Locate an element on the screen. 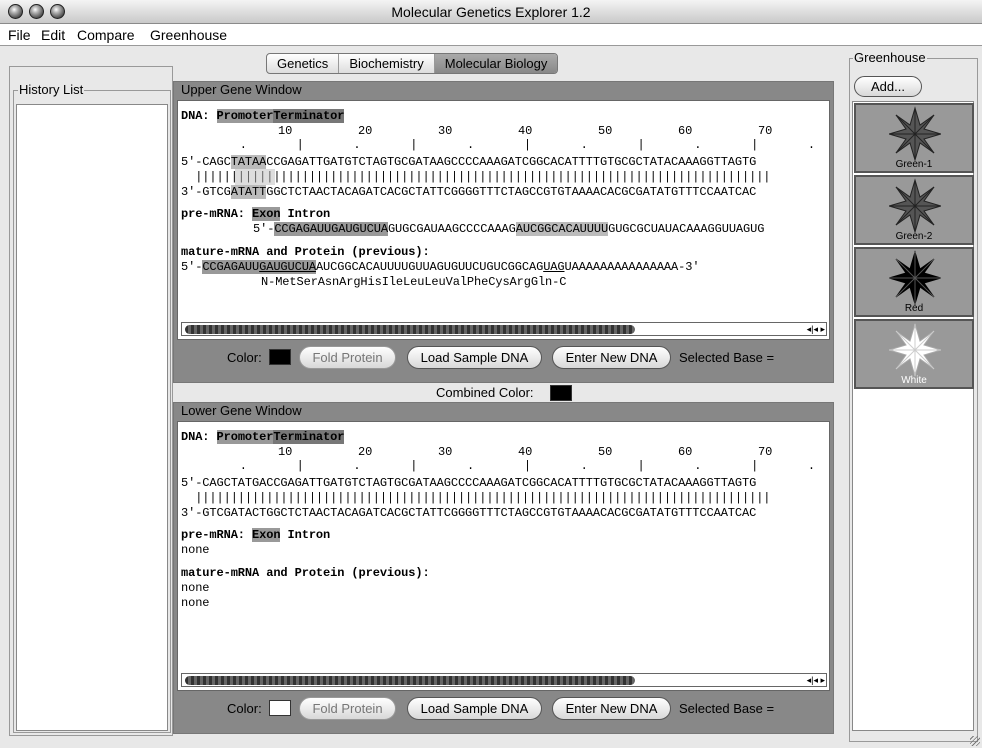 The width and height of the screenshot is (982, 748). upper-gene-window-title: Upper Gene Window is located at coordinates (241, 89).